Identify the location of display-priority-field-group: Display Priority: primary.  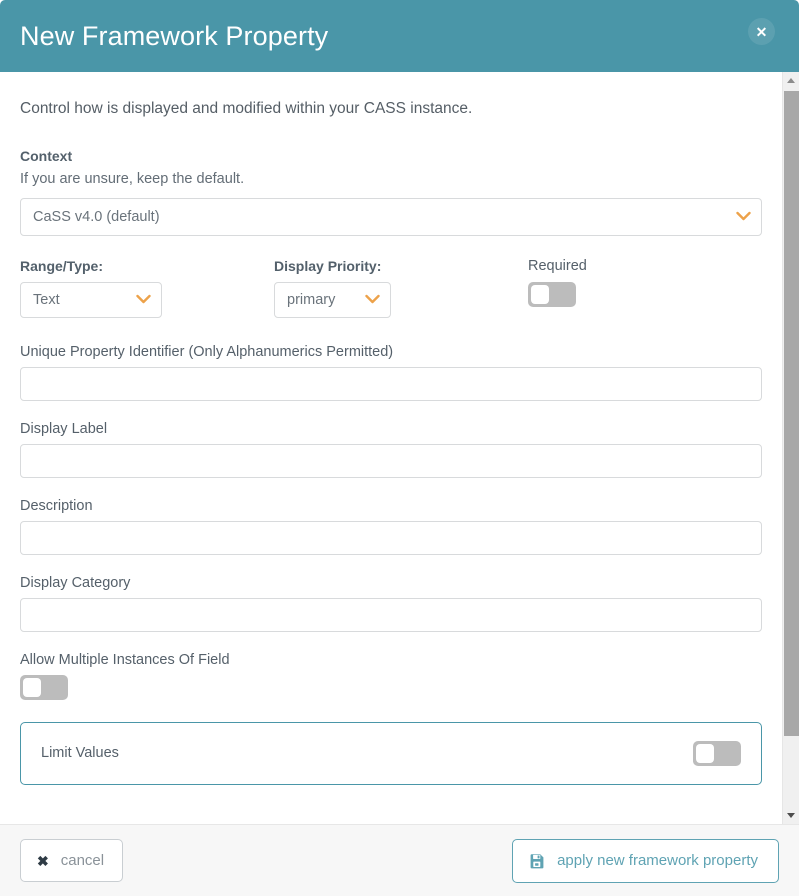
(401, 288).